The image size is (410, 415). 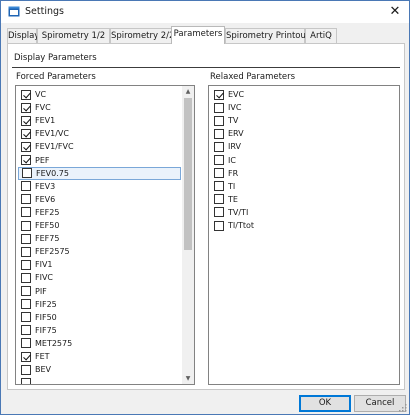 What do you see at coordinates (47, 212) in the screenshot?
I see `parameter-label: FEF25` at bounding box center [47, 212].